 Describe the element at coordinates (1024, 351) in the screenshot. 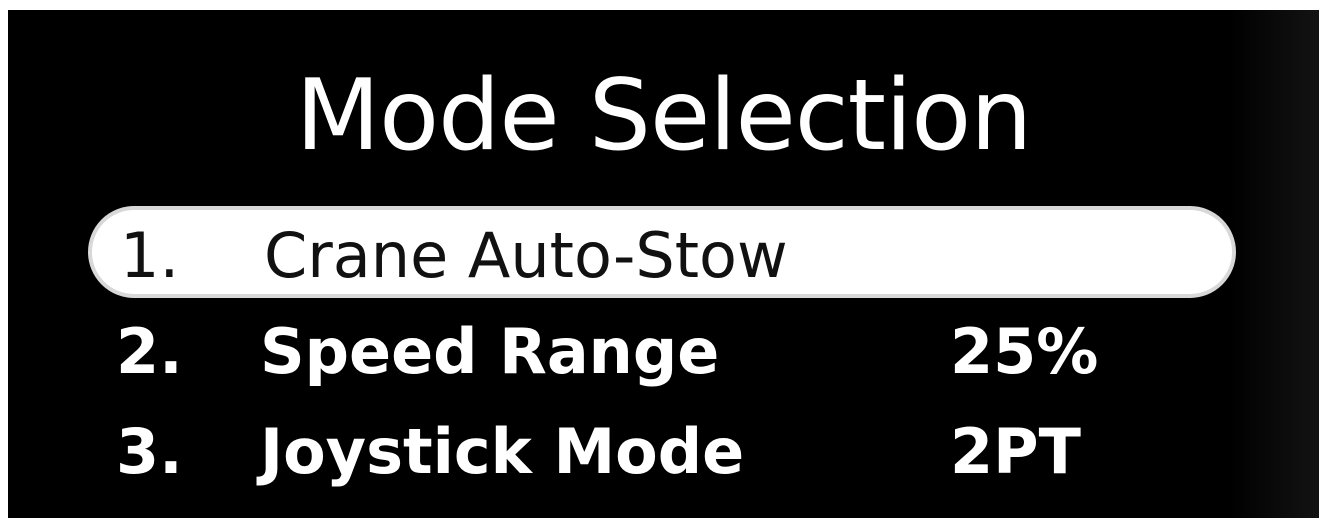

I see `menu-item-value: 25%` at that location.